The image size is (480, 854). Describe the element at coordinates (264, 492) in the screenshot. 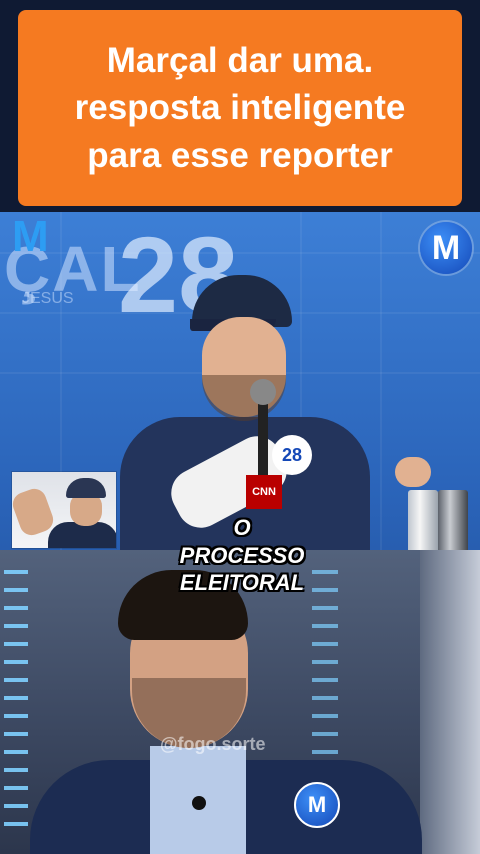

I see `mic-flag: CNN` at that location.